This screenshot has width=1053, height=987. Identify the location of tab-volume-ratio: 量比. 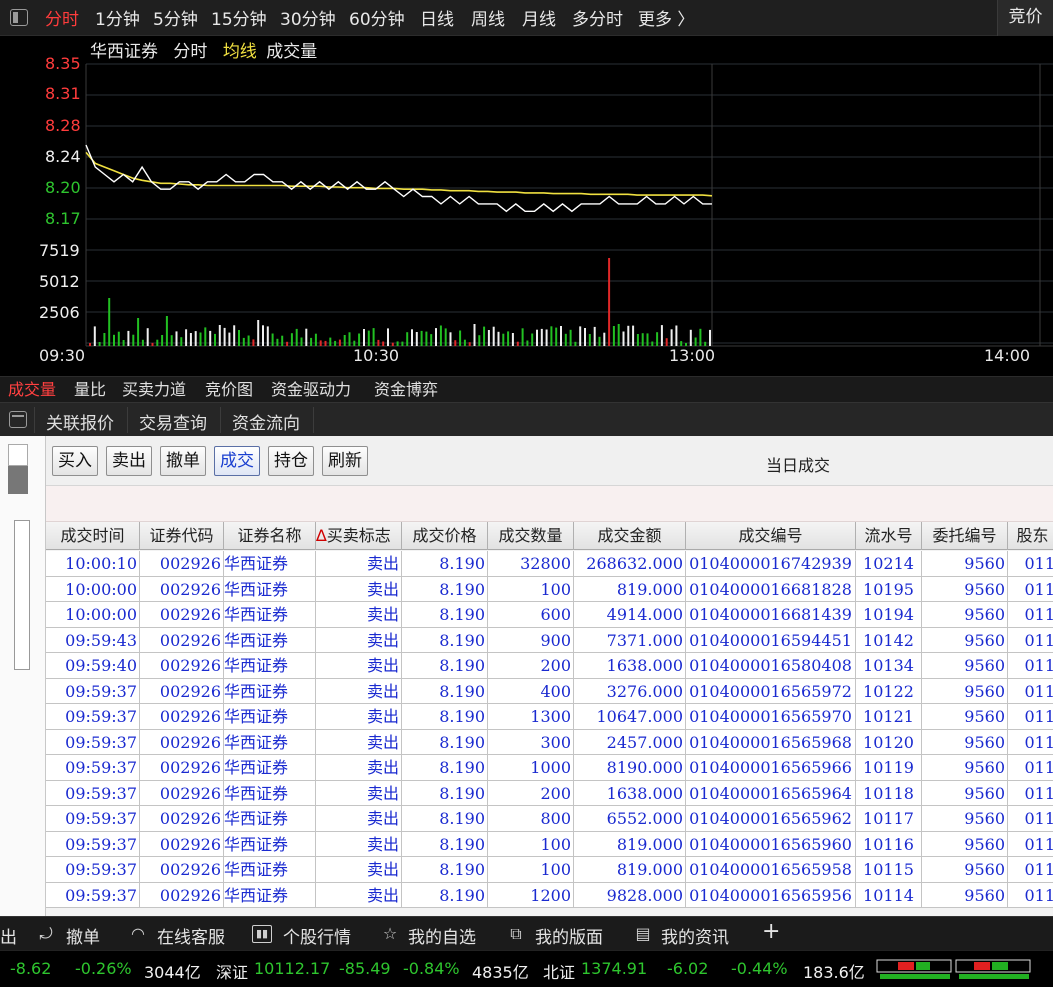
(90, 389).